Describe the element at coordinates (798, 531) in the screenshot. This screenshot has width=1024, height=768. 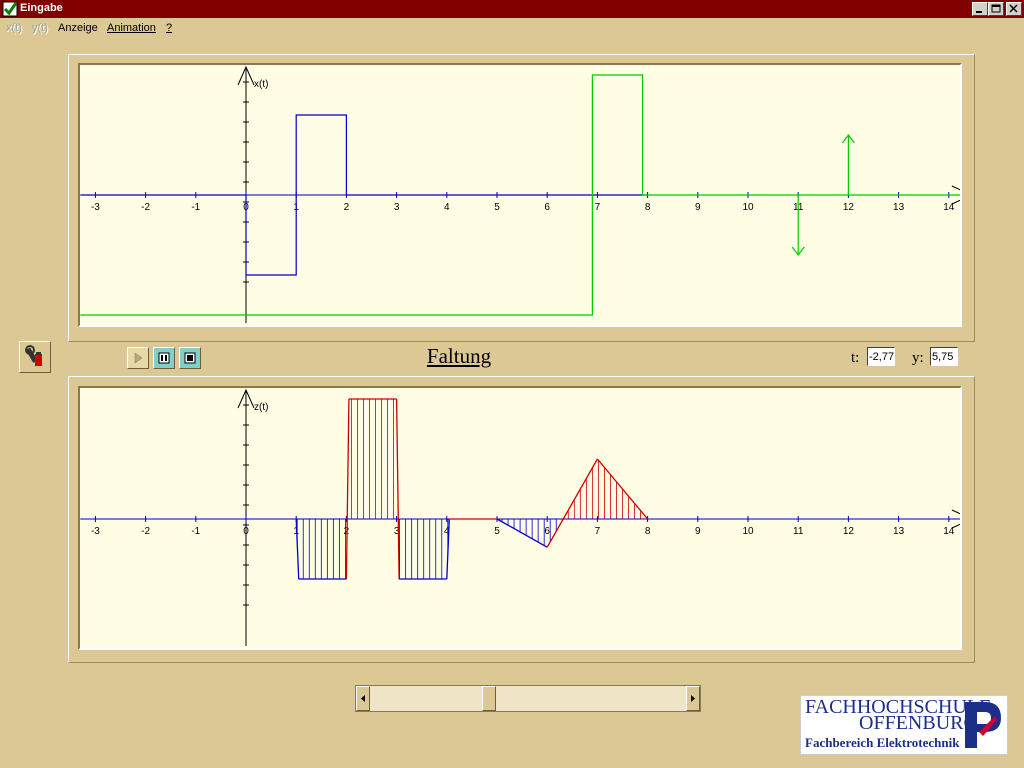
I see `x-tick-label: 11` at that location.